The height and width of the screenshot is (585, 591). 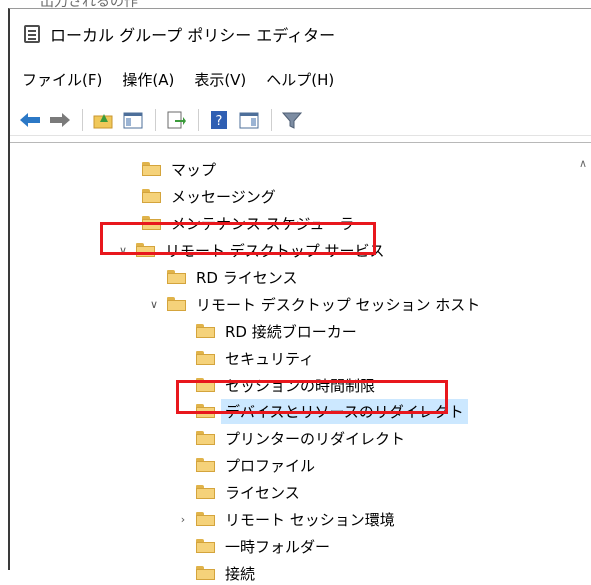 What do you see at coordinates (270, 465) in the screenshot?
I see `tree-item-label: プロファイル` at bounding box center [270, 465].